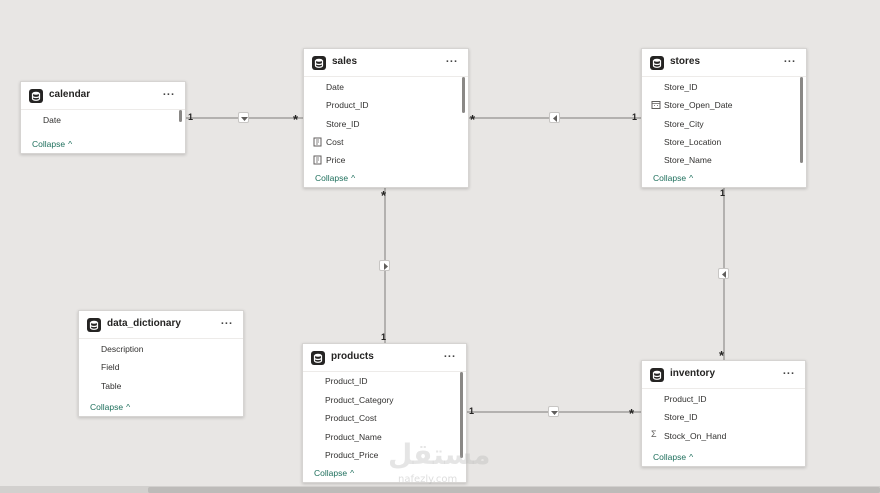 Image resolution: width=880 pixels, height=493 pixels. Describe the element at coordinates (724, 160) in the screenshot. I see `field-row: Store_Name` at that location.